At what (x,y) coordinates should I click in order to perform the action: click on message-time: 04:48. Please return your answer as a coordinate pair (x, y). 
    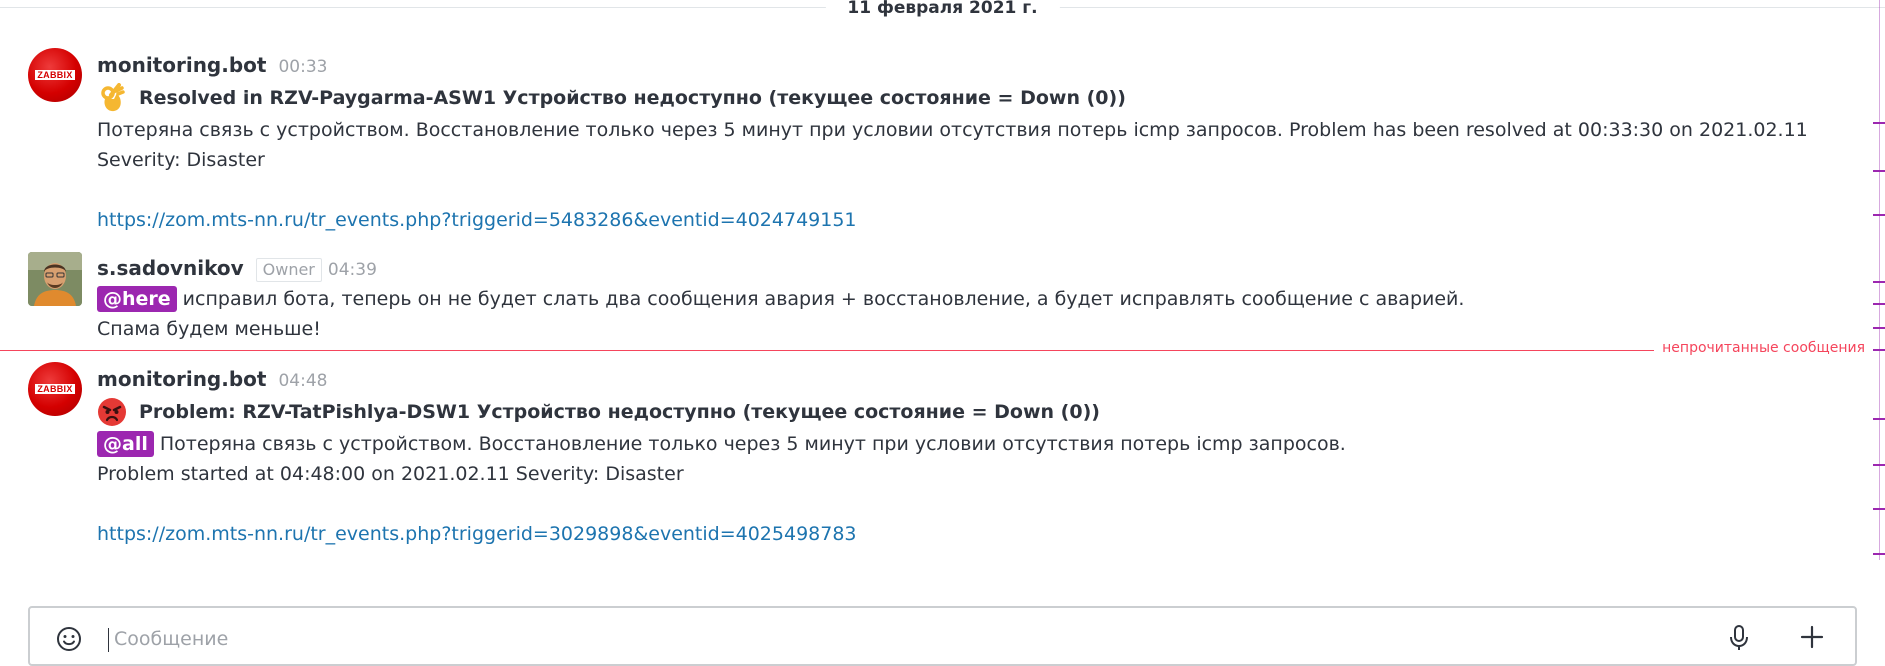
    Looking at the image, I should click on (302, 381).